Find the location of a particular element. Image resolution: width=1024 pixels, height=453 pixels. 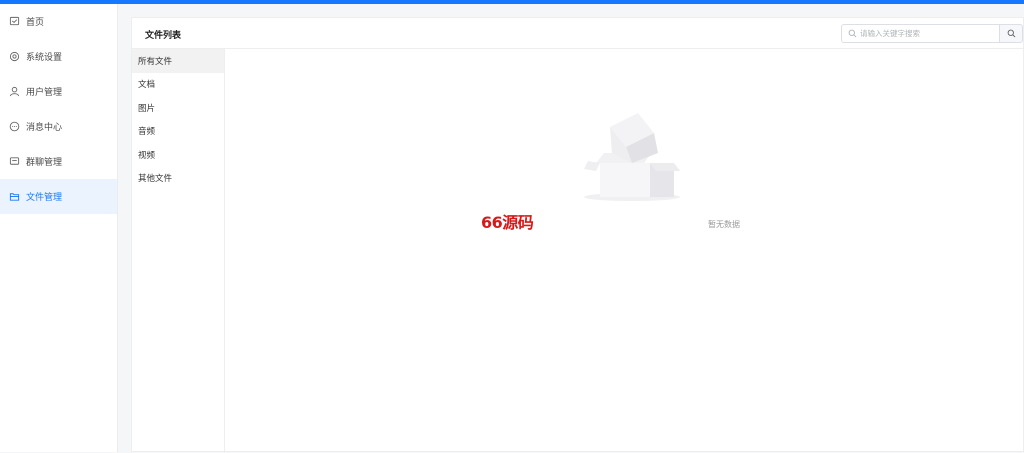

search-box is located at coordinates (920, 33).